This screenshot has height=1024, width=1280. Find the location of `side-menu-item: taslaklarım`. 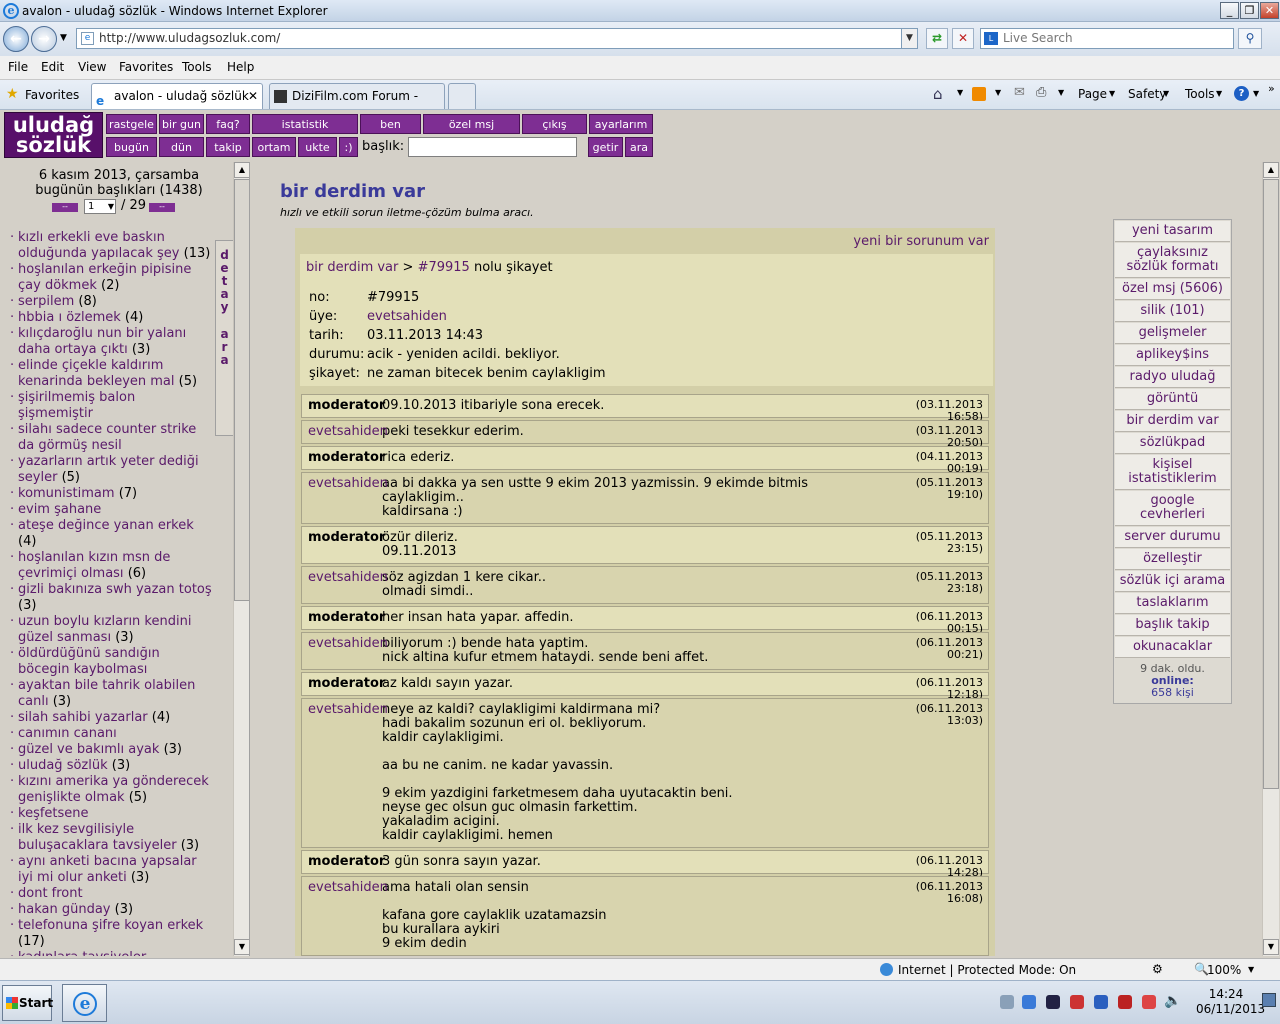

side-menu-item: taslaklarım is located at coordinates (1172, 603).